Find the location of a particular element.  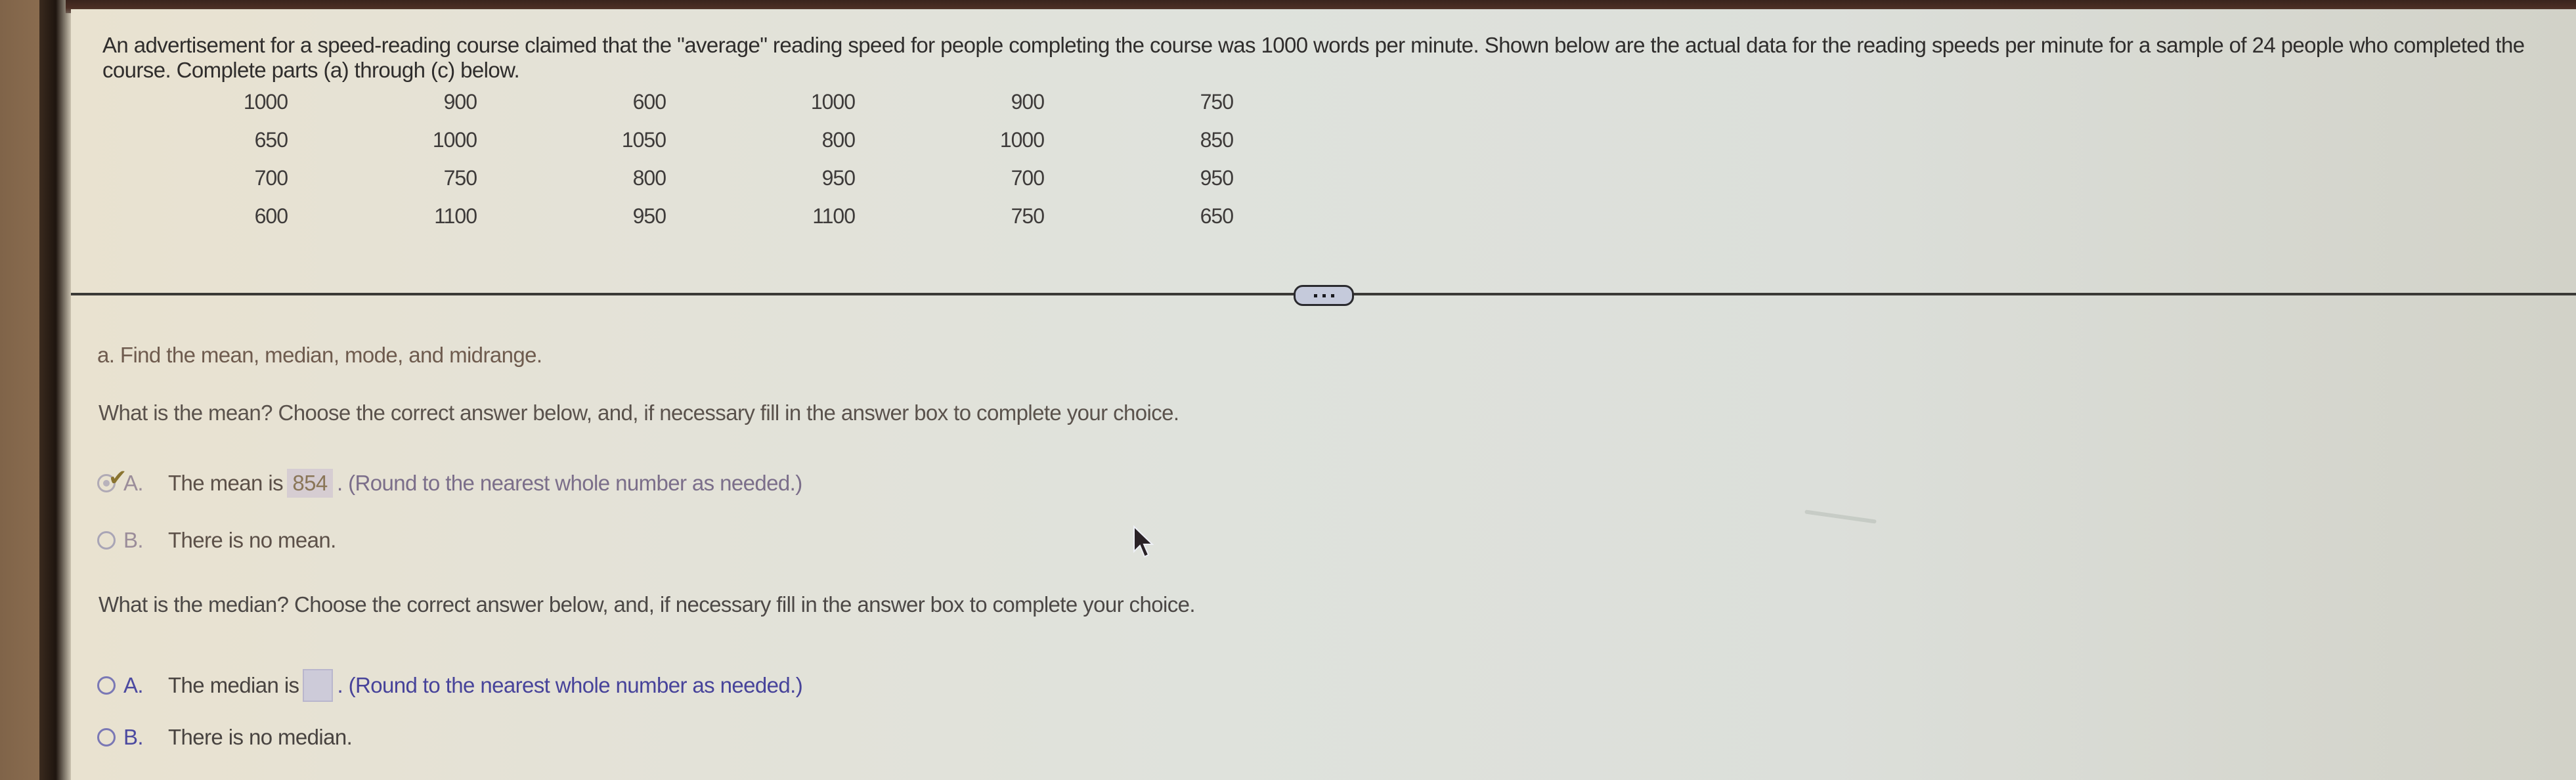

table-row: 600 1100 950 1100 750 650 is located at coordinates (730, 216).